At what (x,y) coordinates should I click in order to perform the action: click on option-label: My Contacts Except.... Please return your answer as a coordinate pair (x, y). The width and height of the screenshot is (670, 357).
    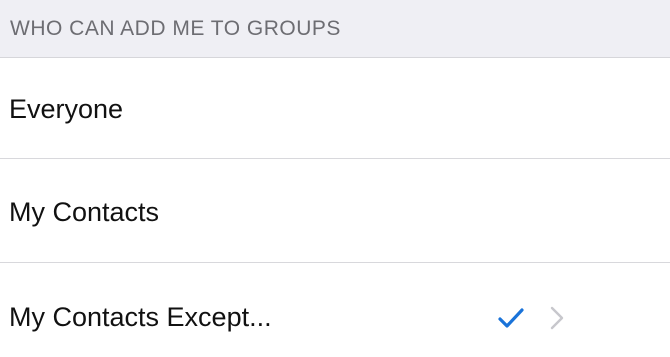
    Looking at the image, I should click on (140, 317).